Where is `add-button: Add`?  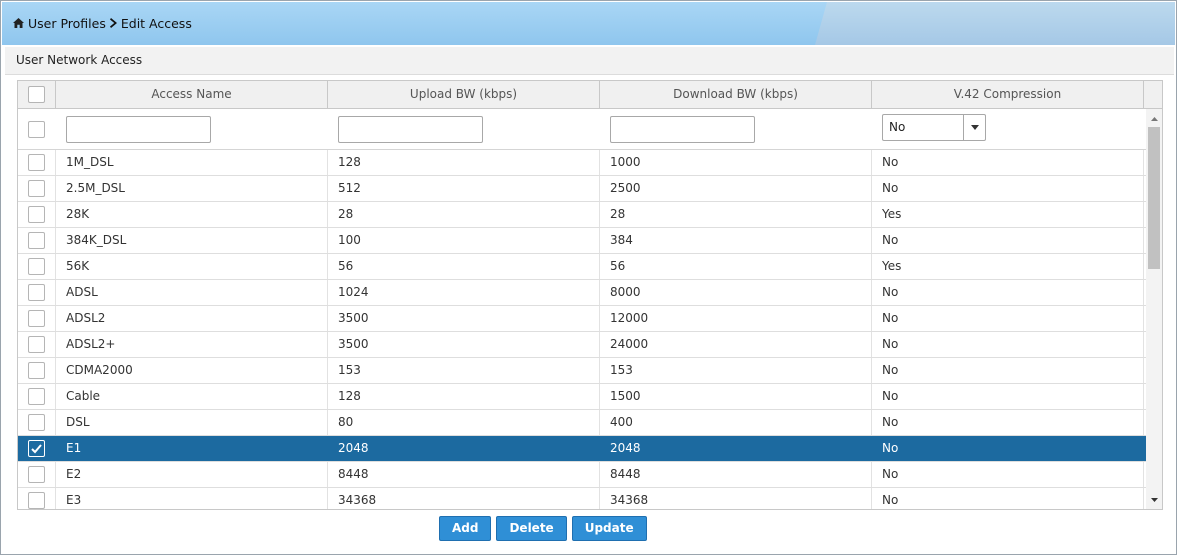
add-button: Add is located at coordinates (465, 528).